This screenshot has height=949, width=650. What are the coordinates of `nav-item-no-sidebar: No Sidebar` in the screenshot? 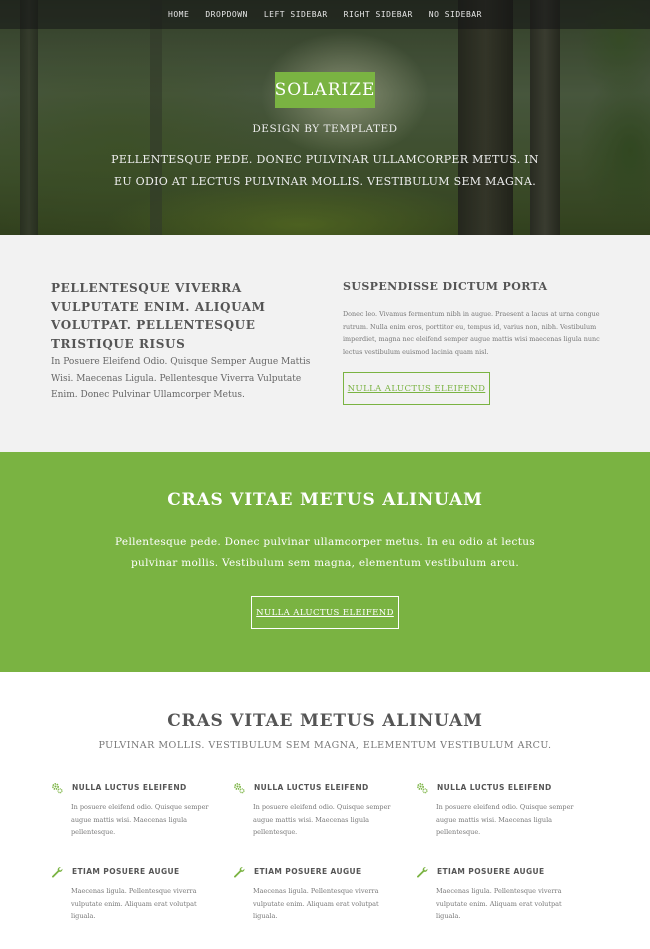 It's located at (455, 14).